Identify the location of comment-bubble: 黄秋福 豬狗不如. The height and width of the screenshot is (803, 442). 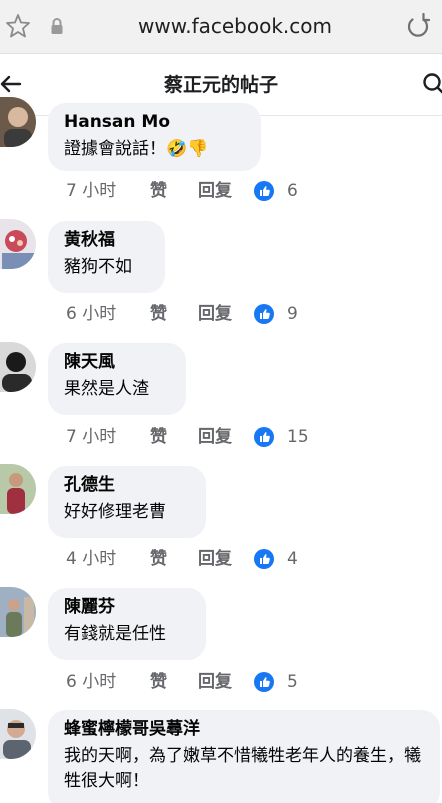
(106, 257).